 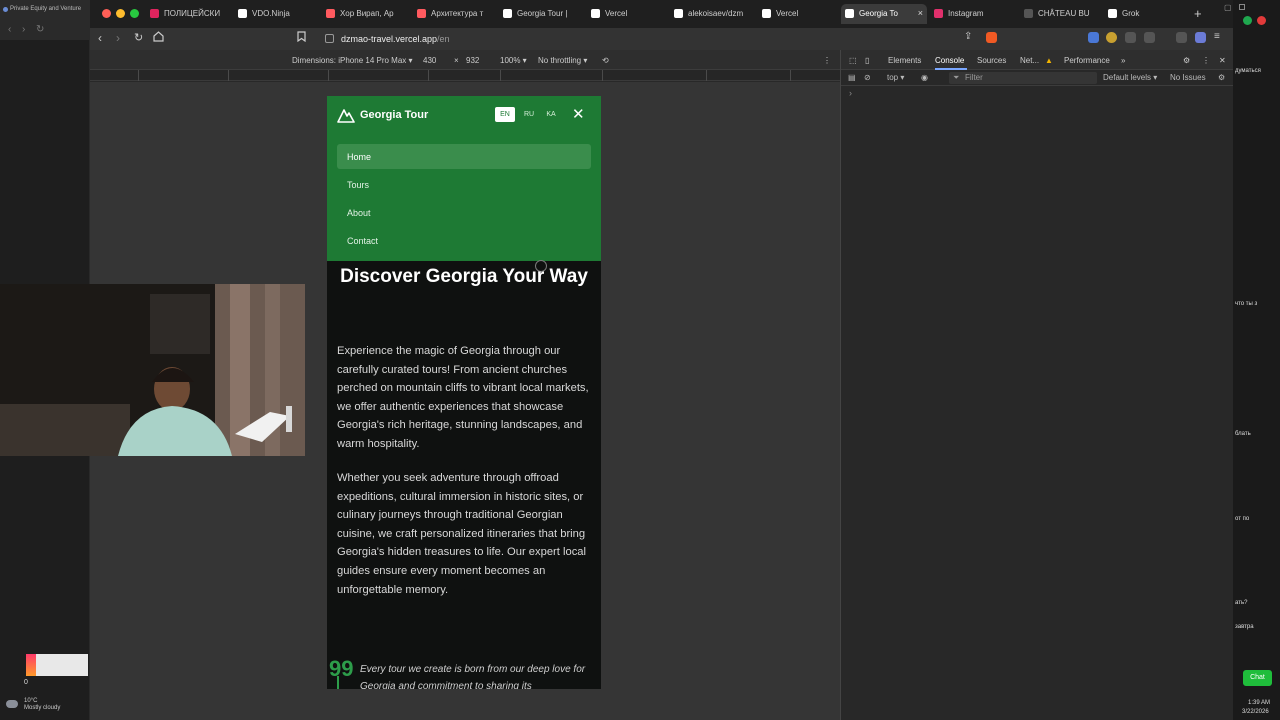 I want to click on clock-time: 1:39 AM, so click(x=1259, y=703).